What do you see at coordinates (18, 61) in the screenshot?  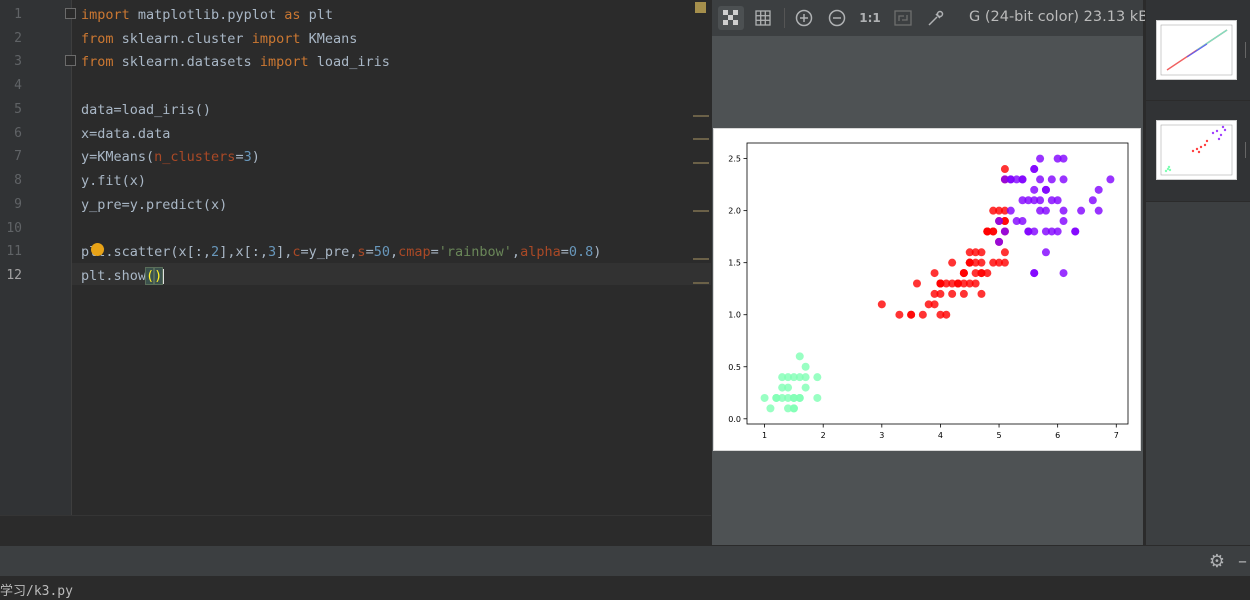 I see `line-number: 3` at bounding box center [18, 61].